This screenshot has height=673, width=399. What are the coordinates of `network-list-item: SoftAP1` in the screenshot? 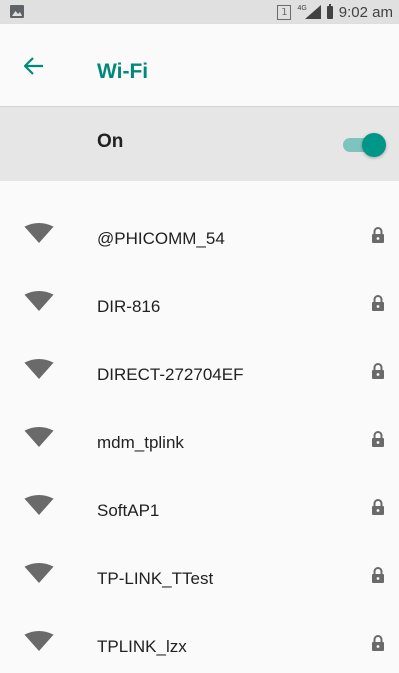 It's located at (199, 487).